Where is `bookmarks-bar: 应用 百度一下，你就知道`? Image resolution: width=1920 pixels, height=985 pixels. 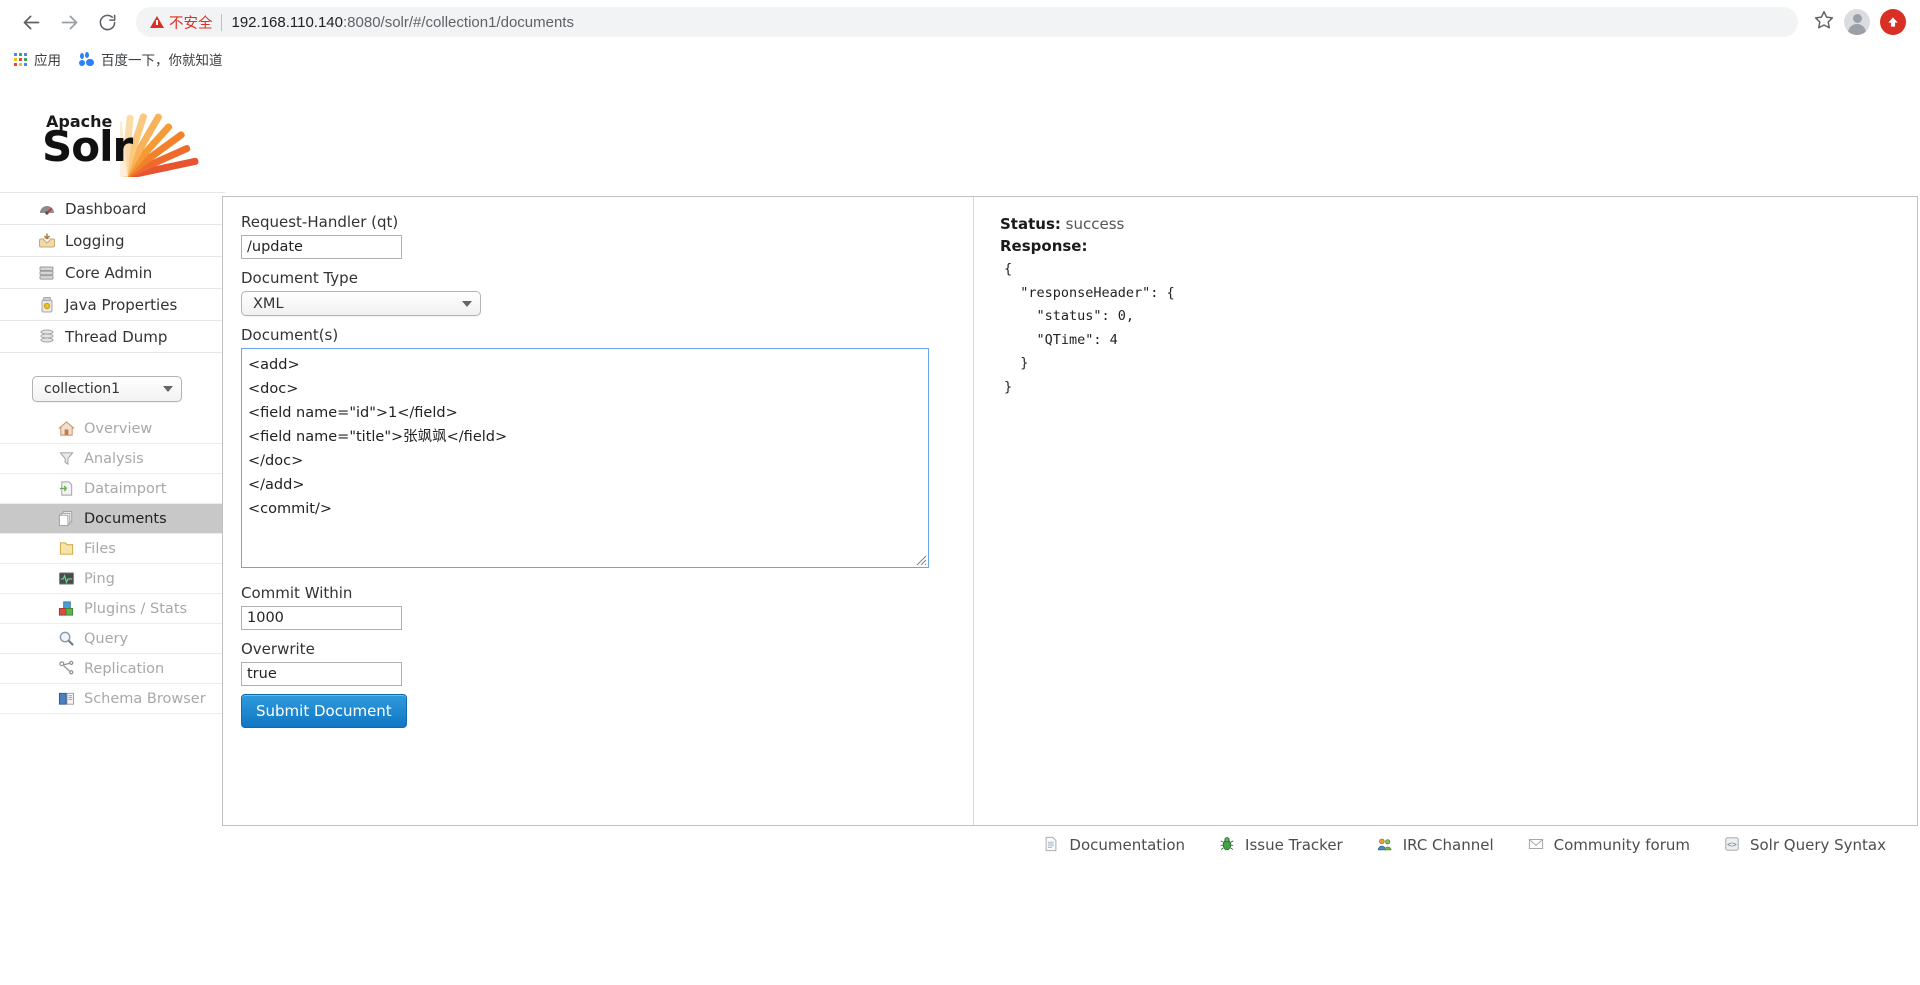 bookmarks-bar: 应用 百度一下，你就知道 is located at coordinates (960, 59).